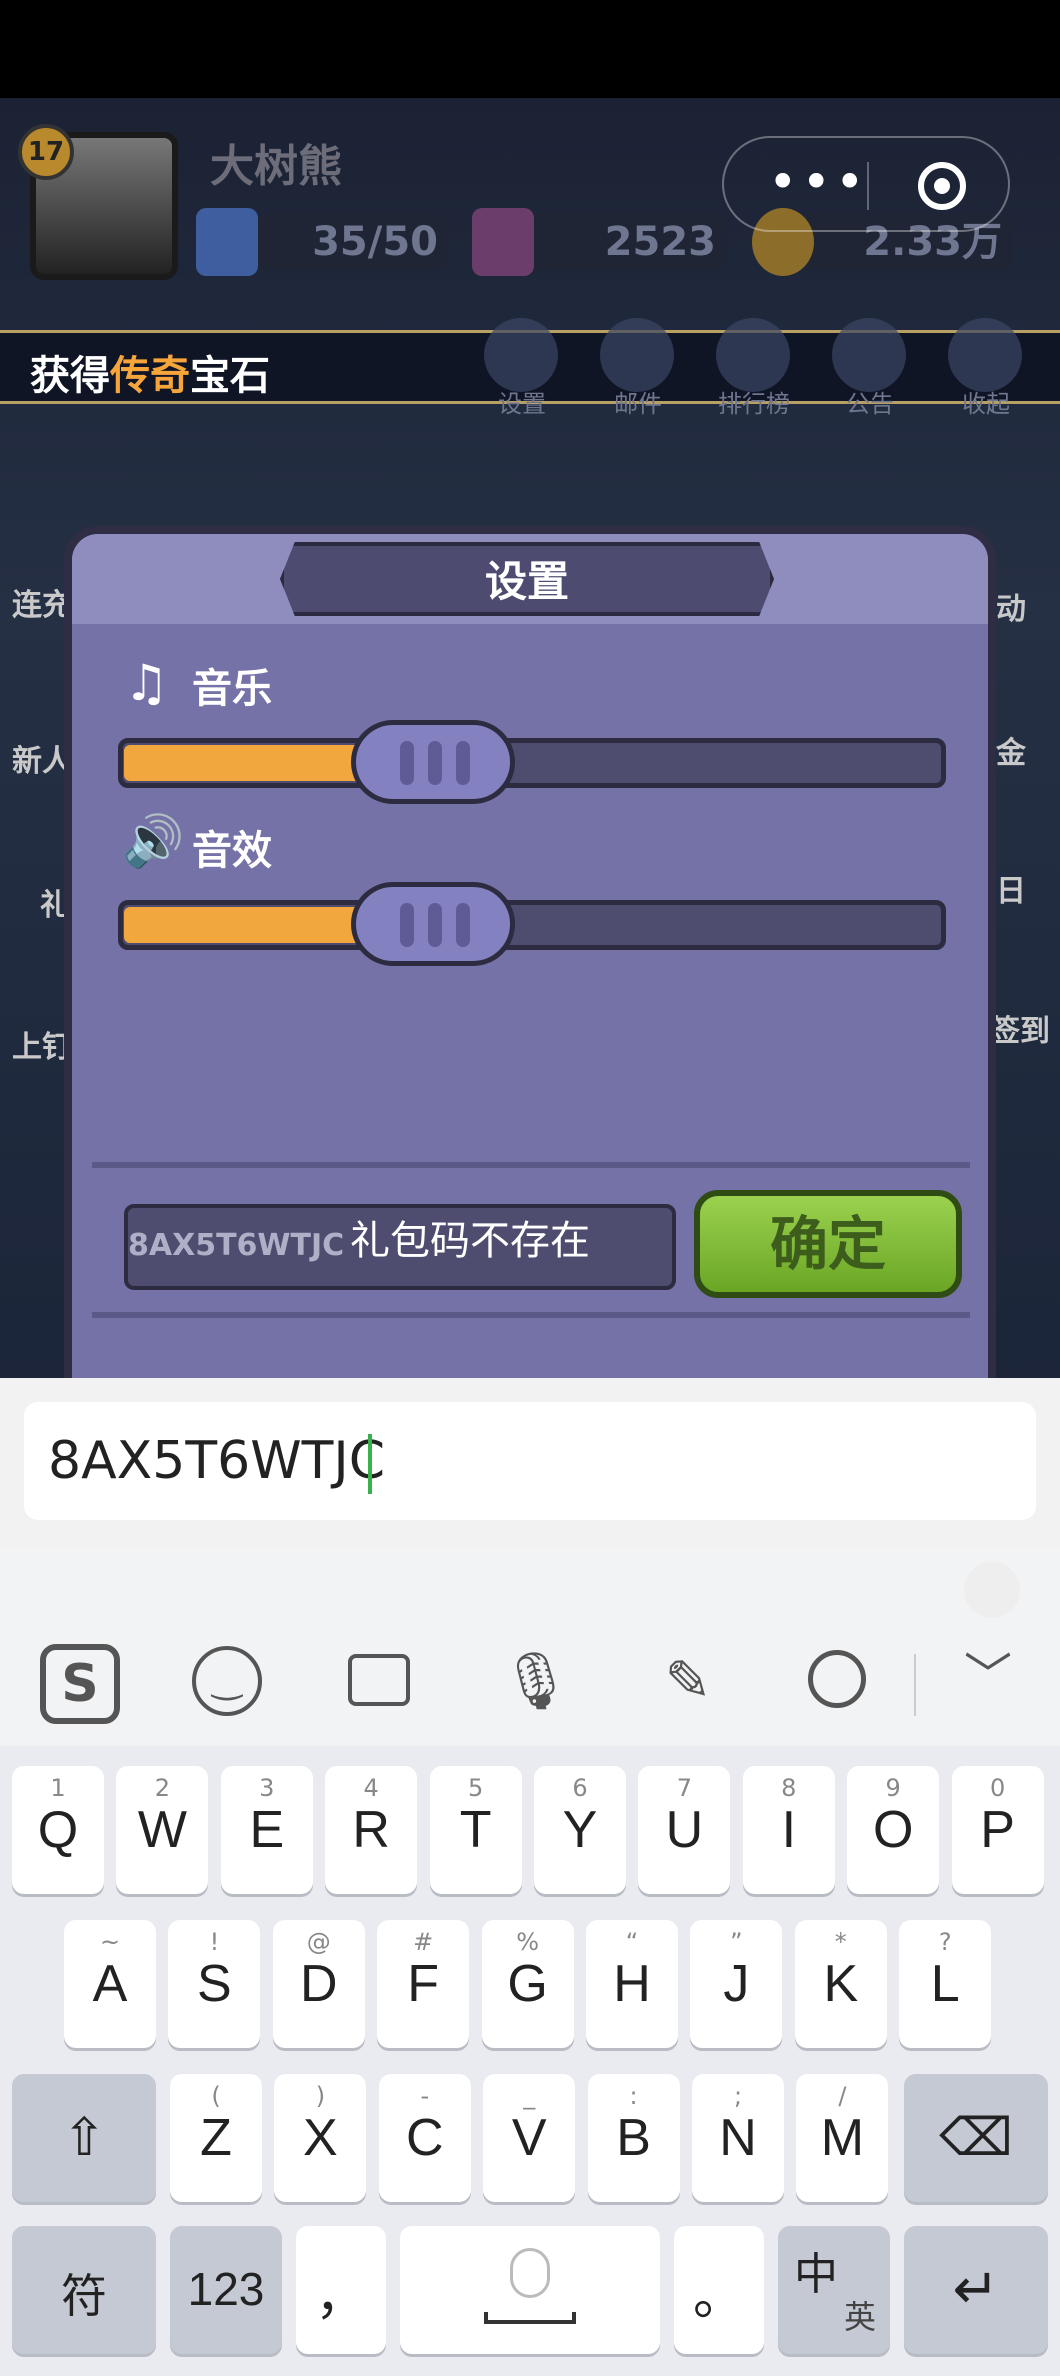 This screenshot has width=1060, height=2376. What do you see at coordinates (753, 355) in the screenshot?
I see `leaderboard-button` at bounding box center [753, 355].